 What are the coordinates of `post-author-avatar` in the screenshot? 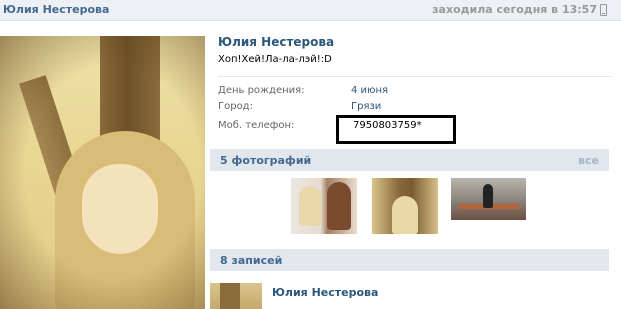 It's located at (236, 296).